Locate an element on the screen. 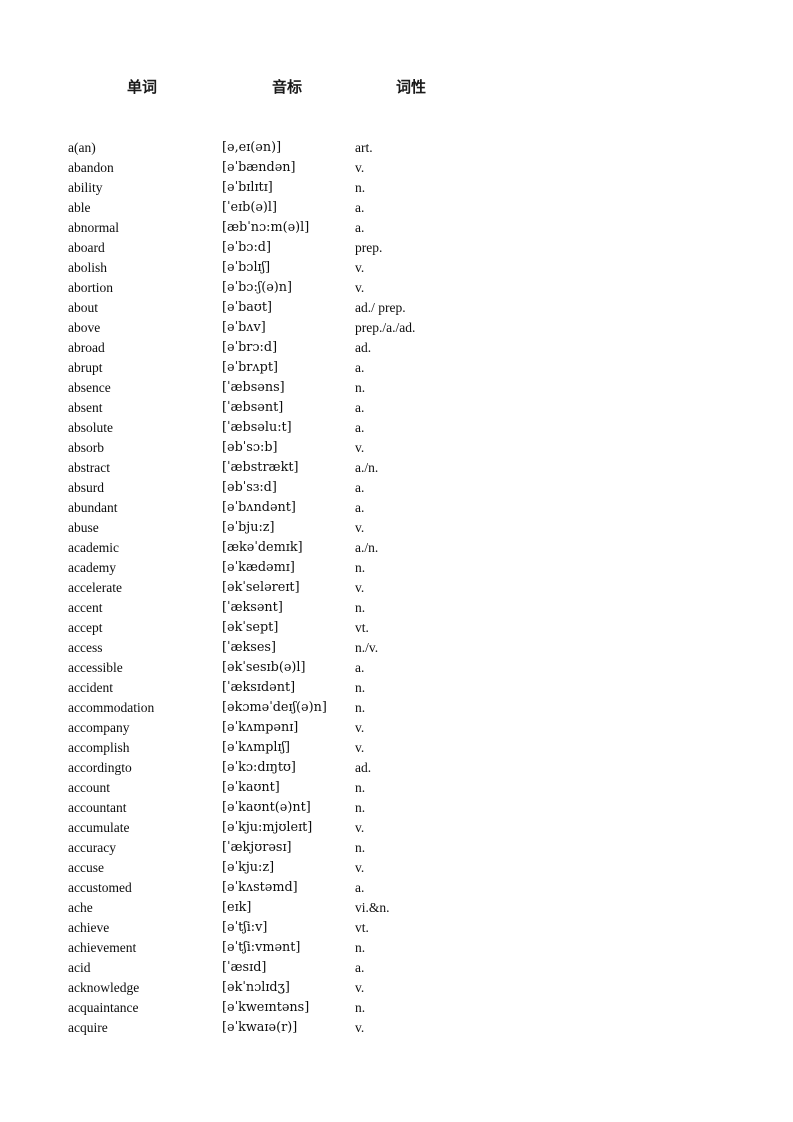 This screenshot has width=793, height=1122. cell-phonetic: [æbˈnɔ:m(ə)l] is located at coordinates (266, 227).